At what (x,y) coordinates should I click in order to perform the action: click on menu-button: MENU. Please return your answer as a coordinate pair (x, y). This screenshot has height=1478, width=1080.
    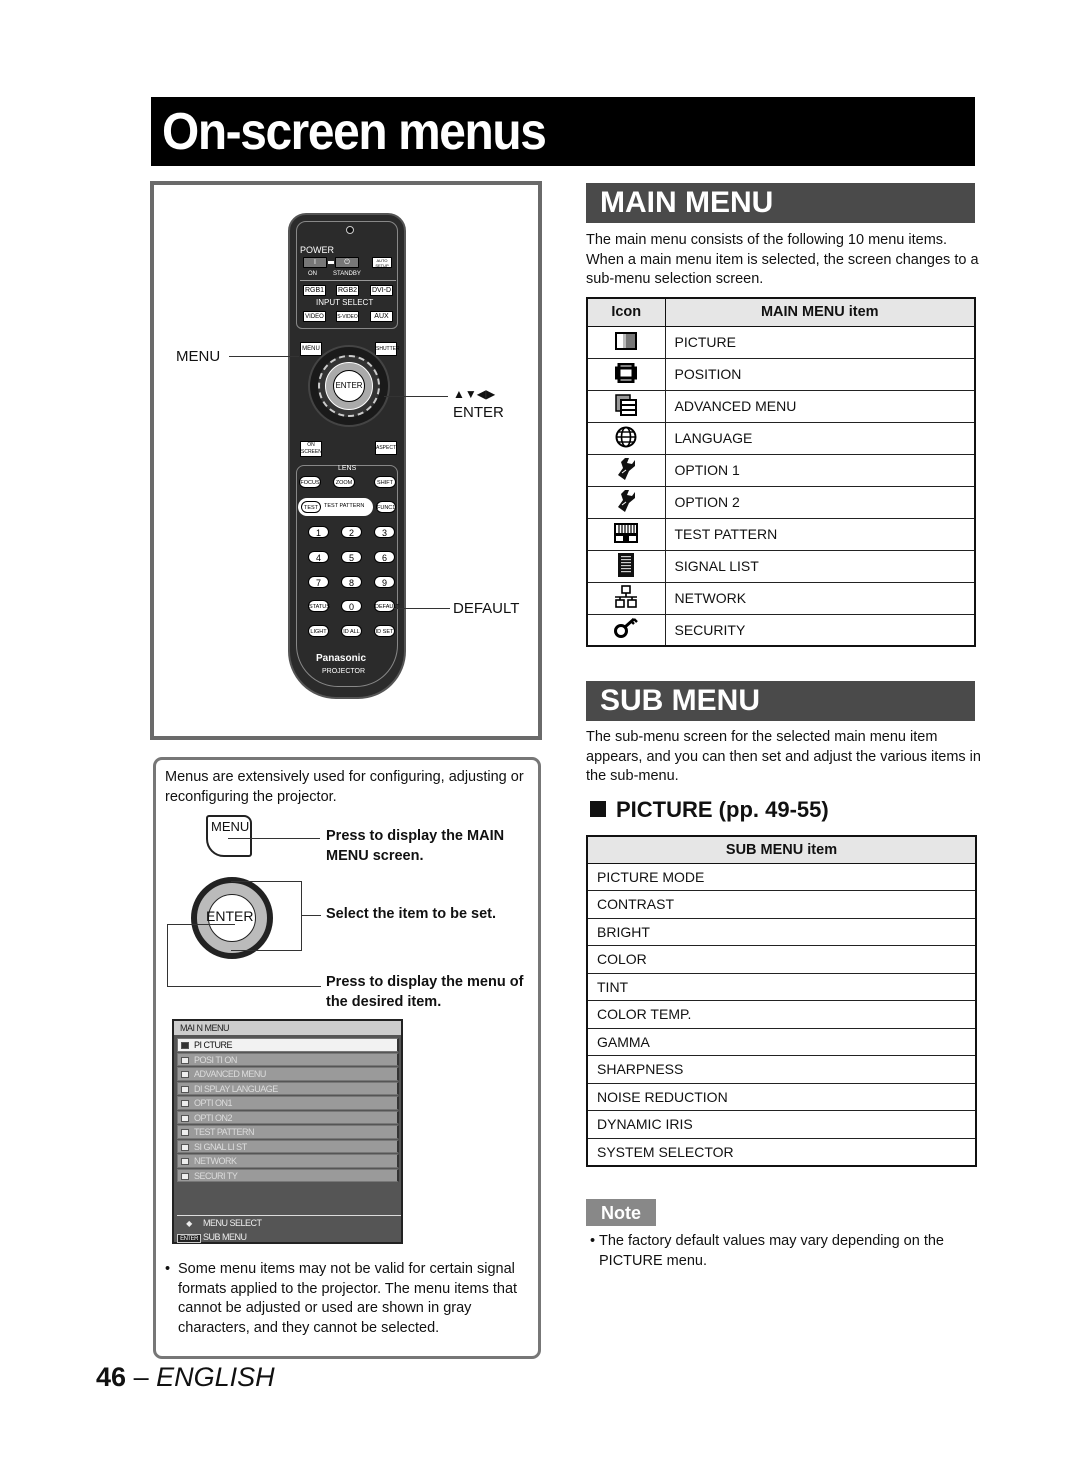
    Looking at the image, I should click on (311, 349).